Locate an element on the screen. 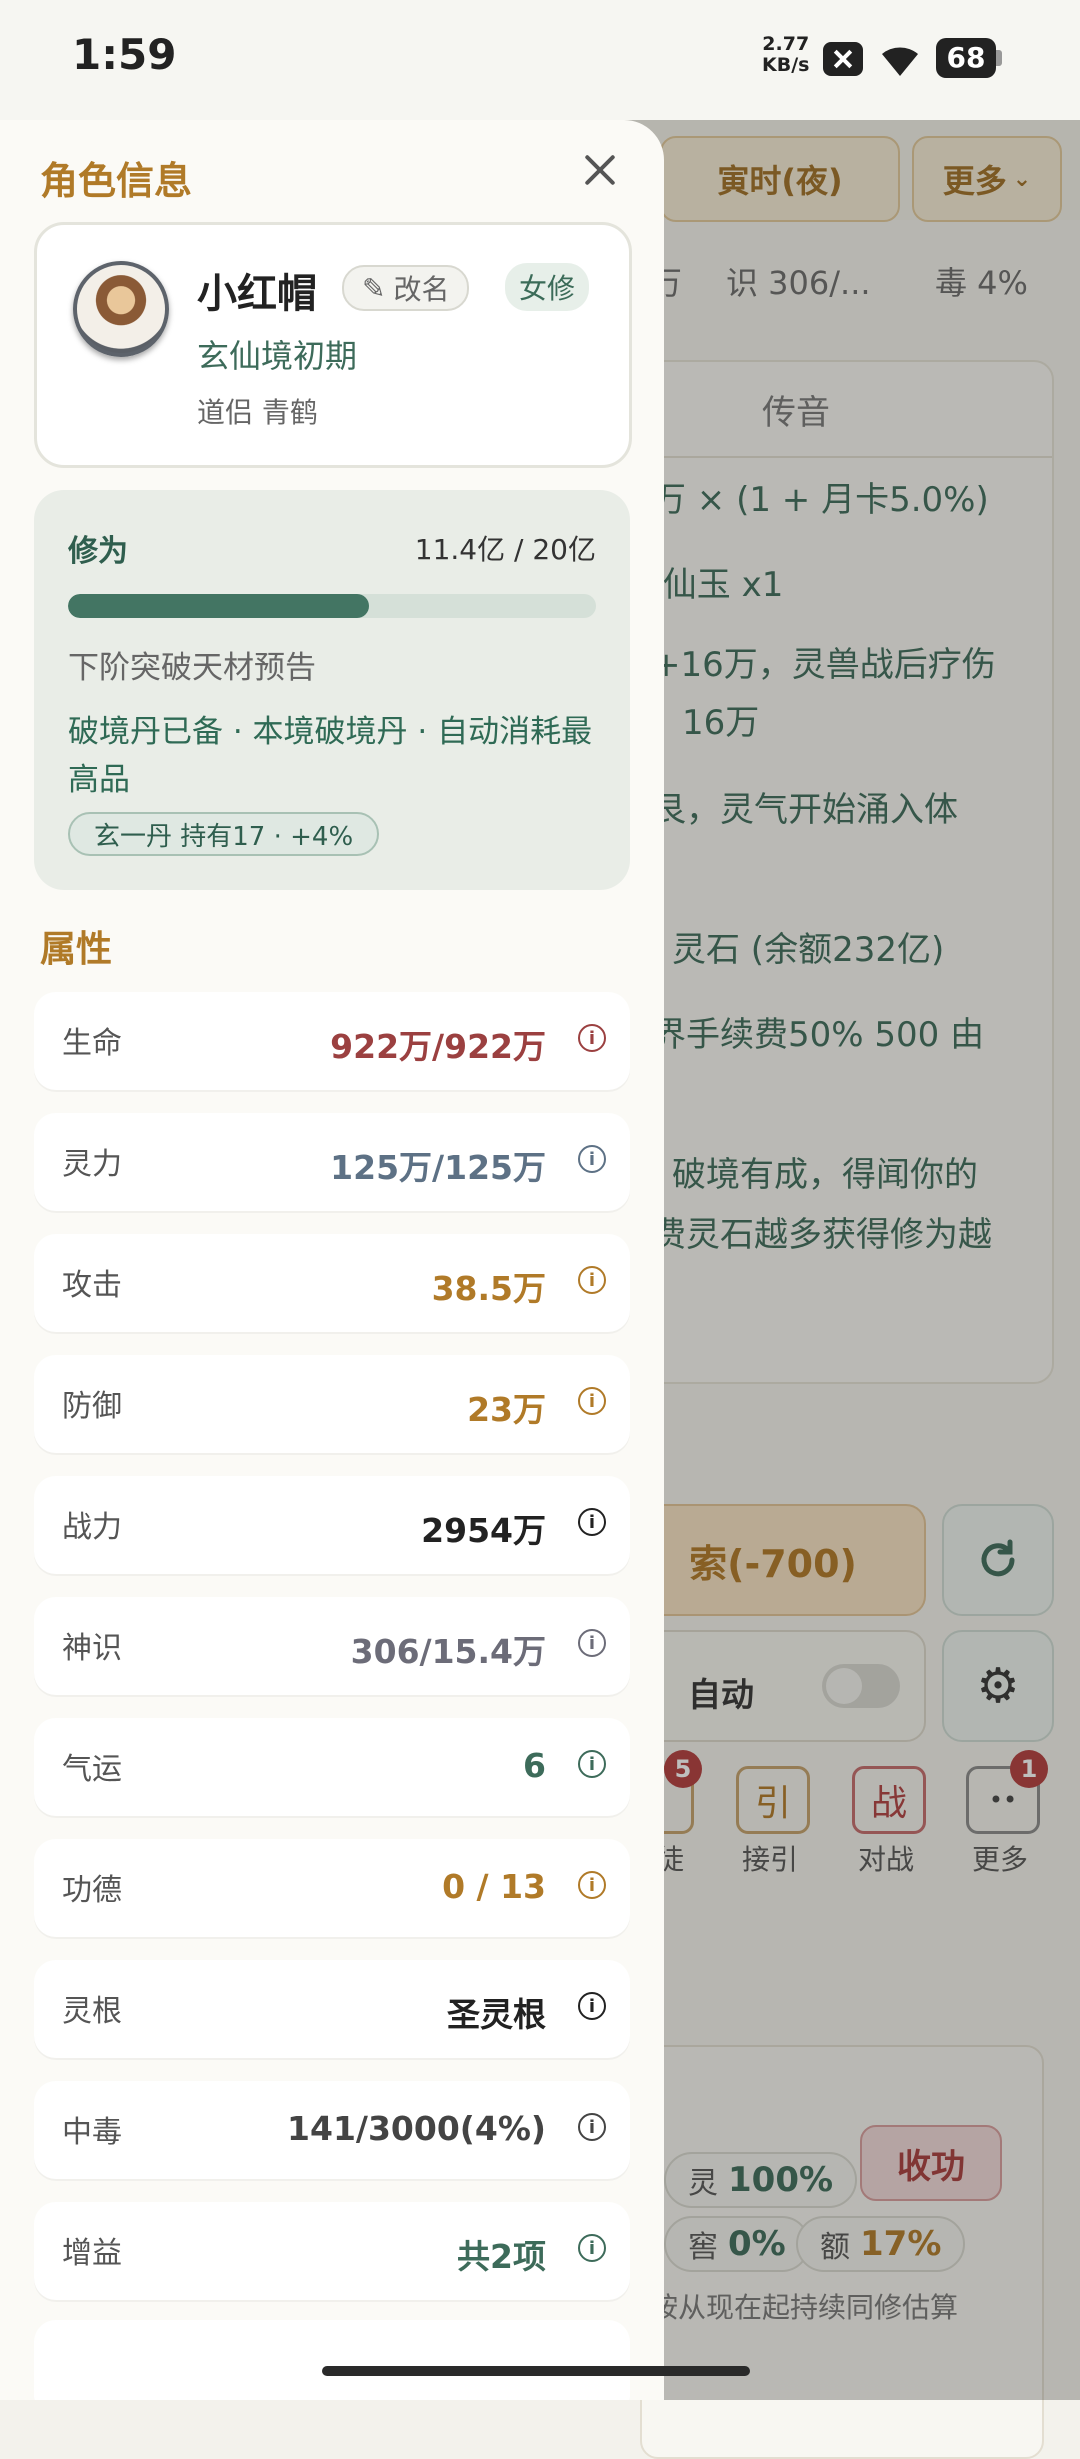  attribute-label: 灵根 is located at coordinates (92, 2011).